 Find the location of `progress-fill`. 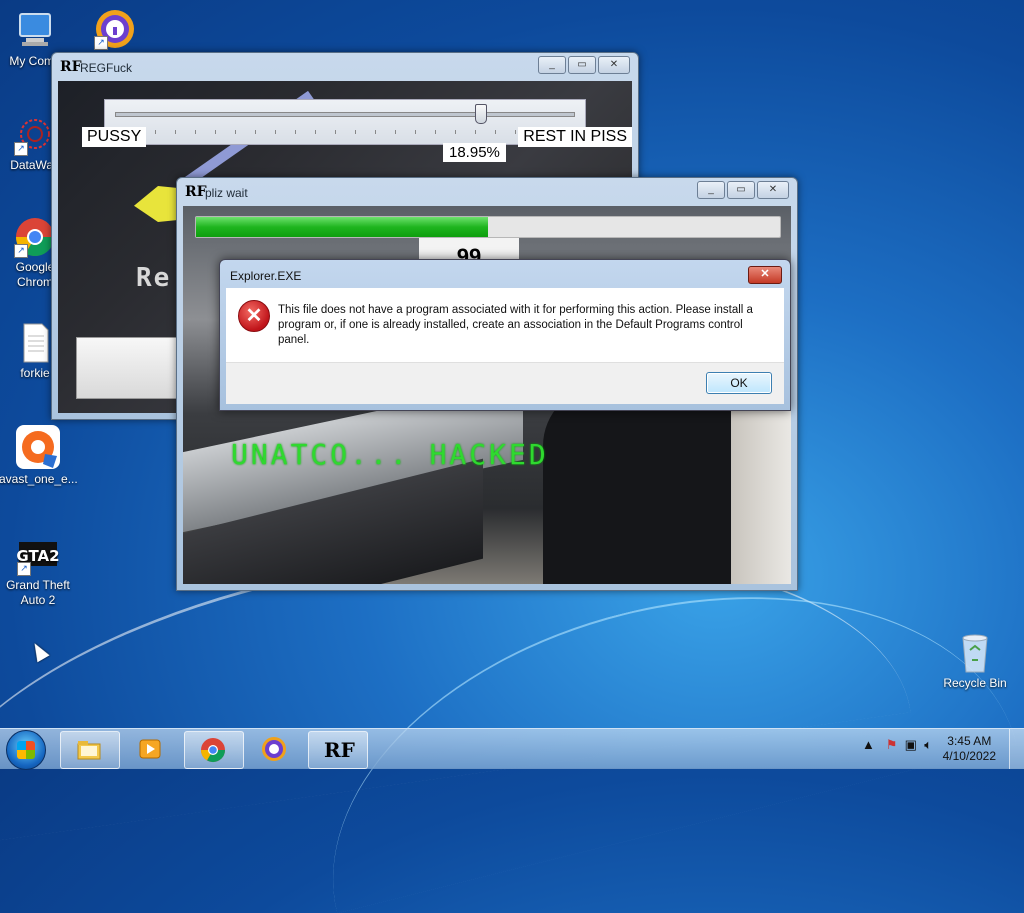

progress-fill is located at coordinates (342, 227).